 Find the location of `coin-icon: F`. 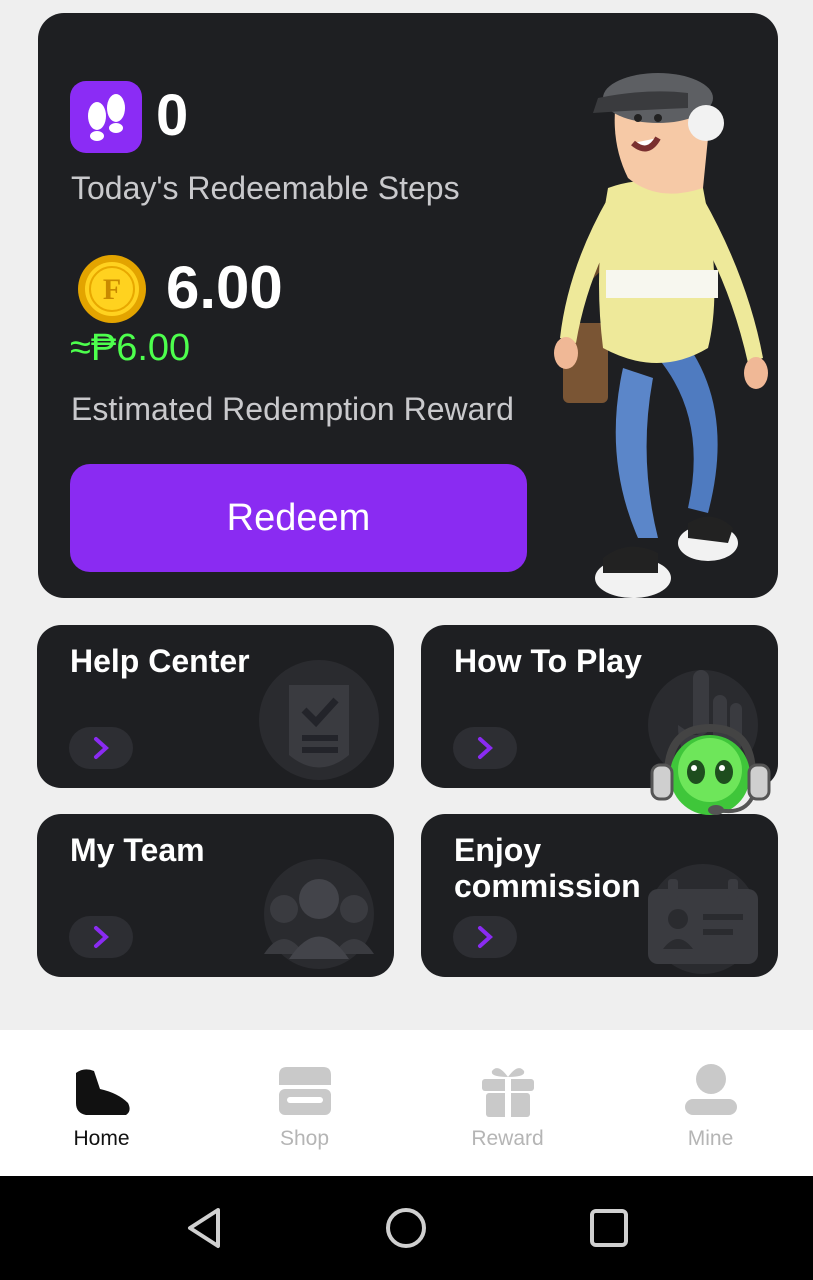

coin-icon: F is located at coordinates (112, 289).